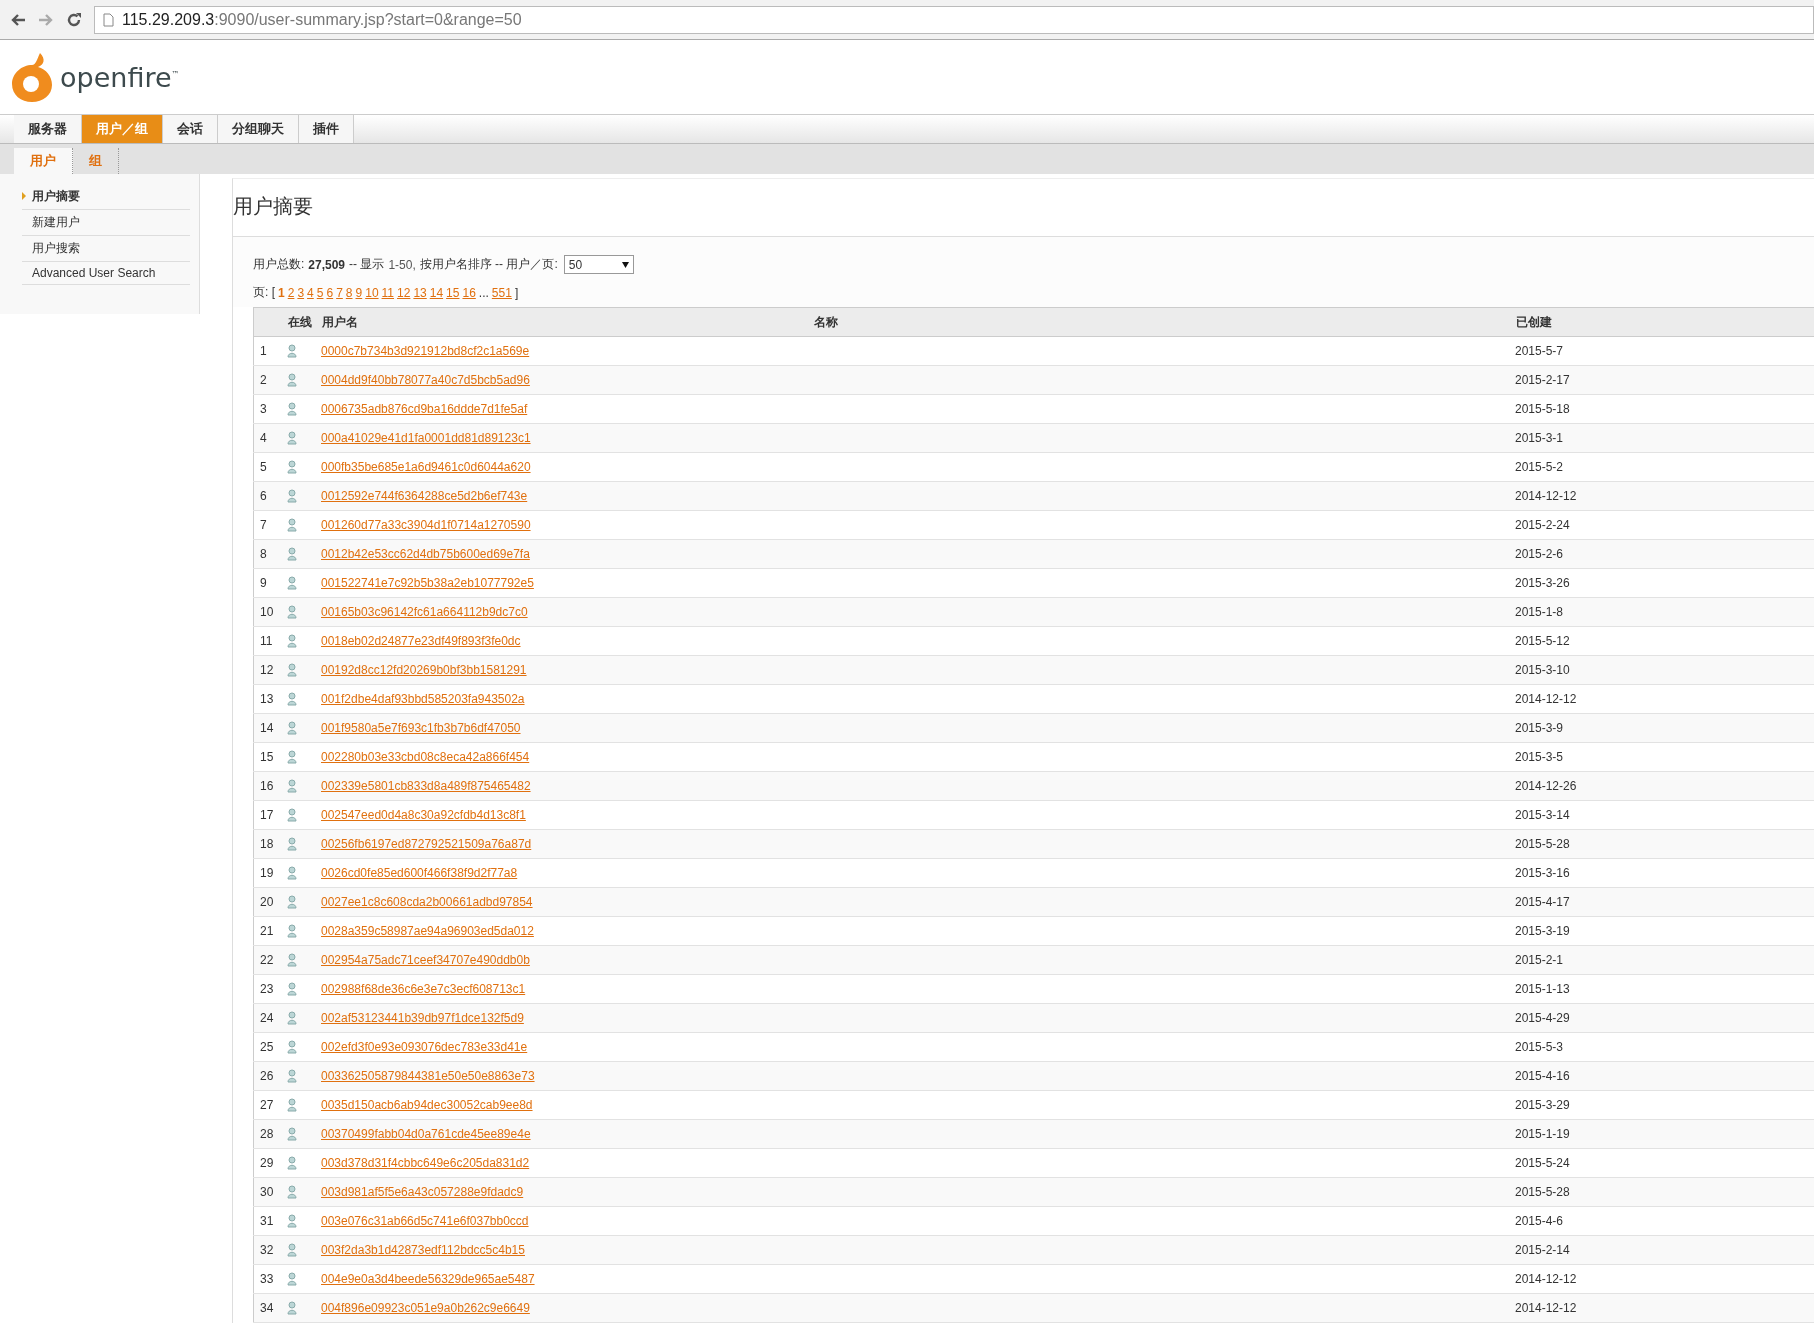 The width and height of the screenshot is (1814, 1324). Describe the element at coordinates (469, 292) in the screenshot. I see `page-link: 16` at that location.